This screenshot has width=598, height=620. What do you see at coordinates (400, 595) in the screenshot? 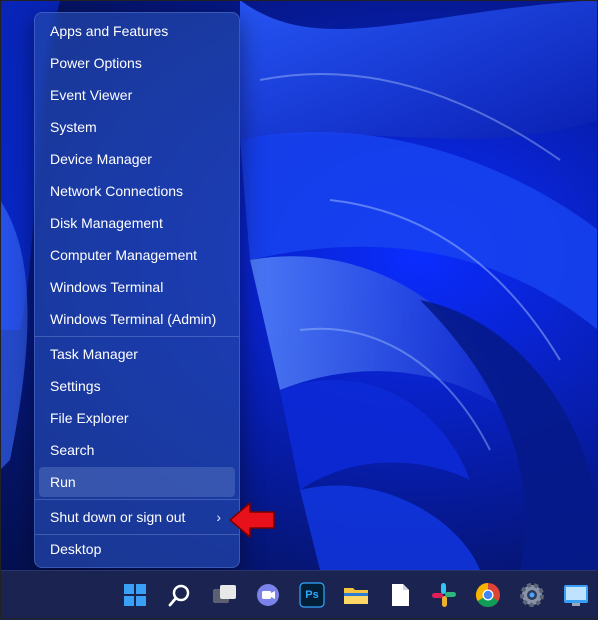
I see `document-icon` at bounding box center [400, 595].